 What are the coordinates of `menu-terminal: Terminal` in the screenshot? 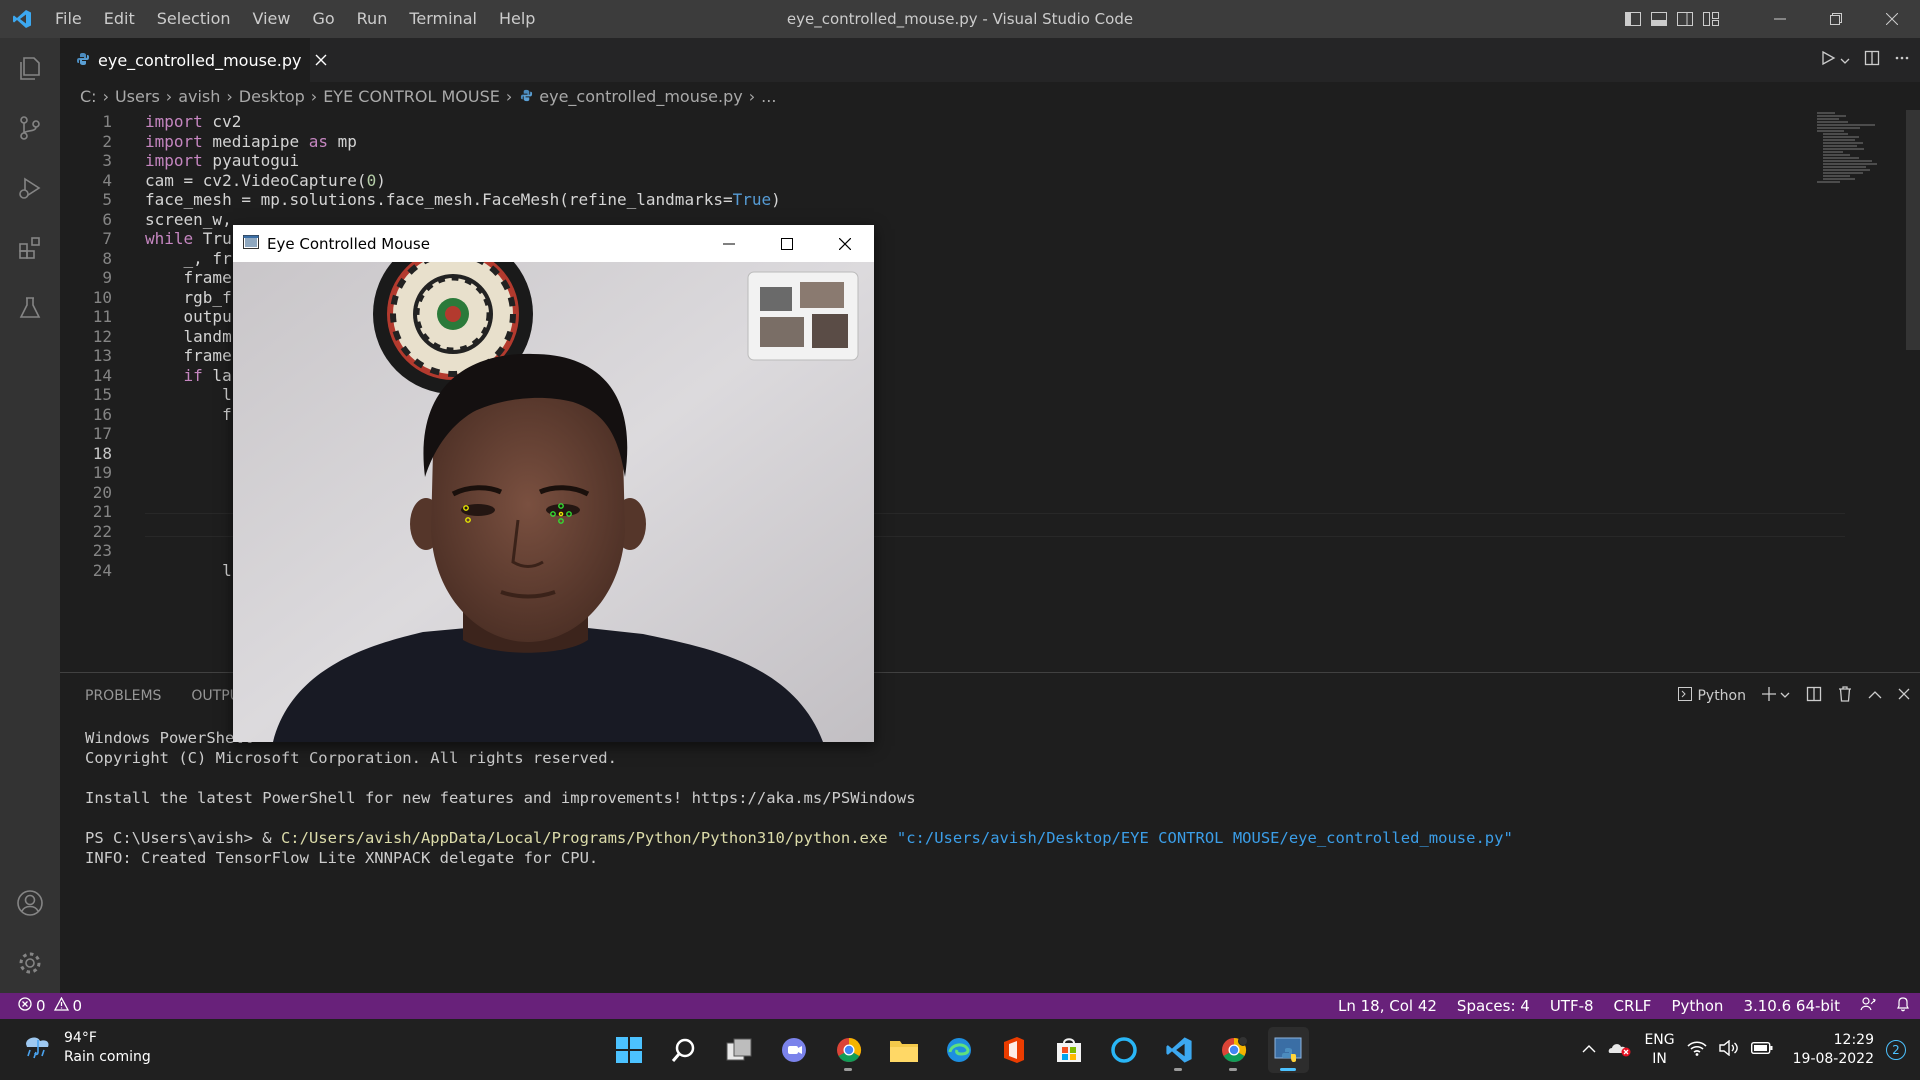 It's located at (443, 19).